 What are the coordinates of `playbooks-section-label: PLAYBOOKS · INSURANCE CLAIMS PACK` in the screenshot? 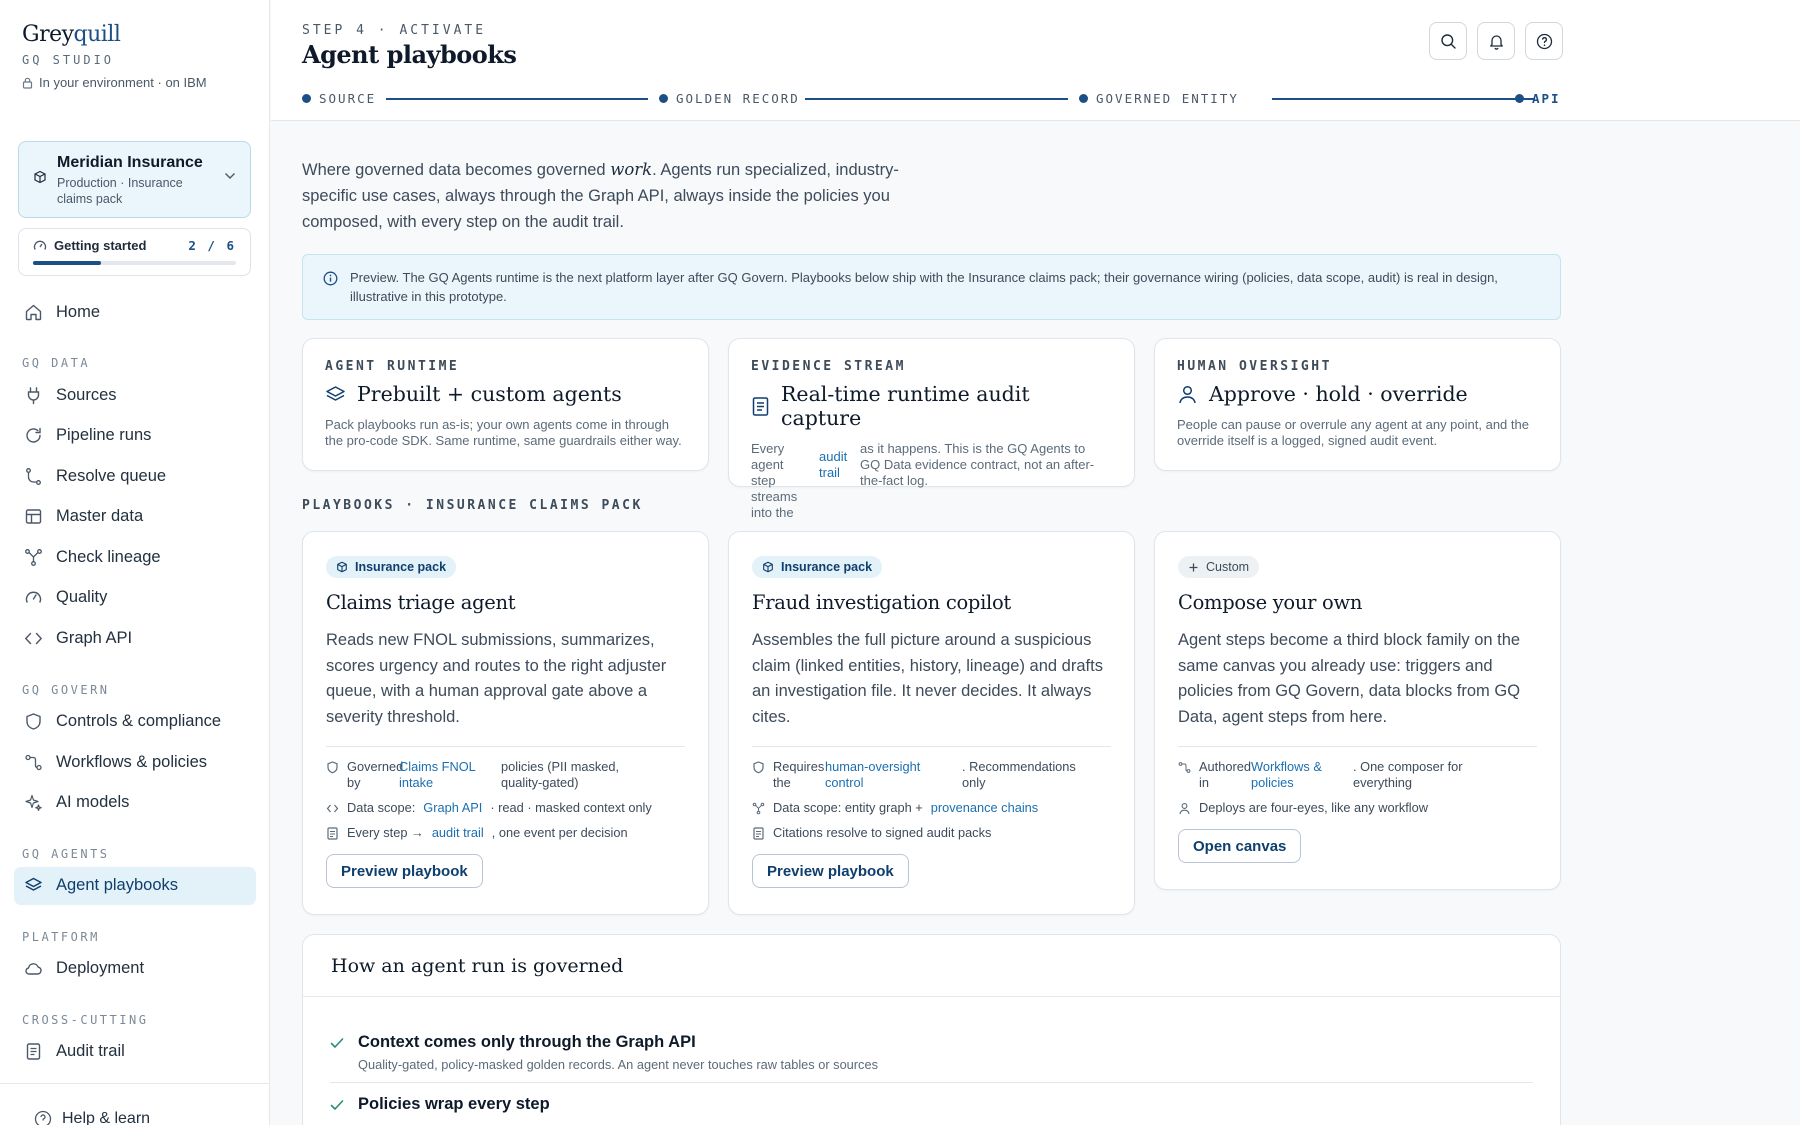 It's located at (472, 505).